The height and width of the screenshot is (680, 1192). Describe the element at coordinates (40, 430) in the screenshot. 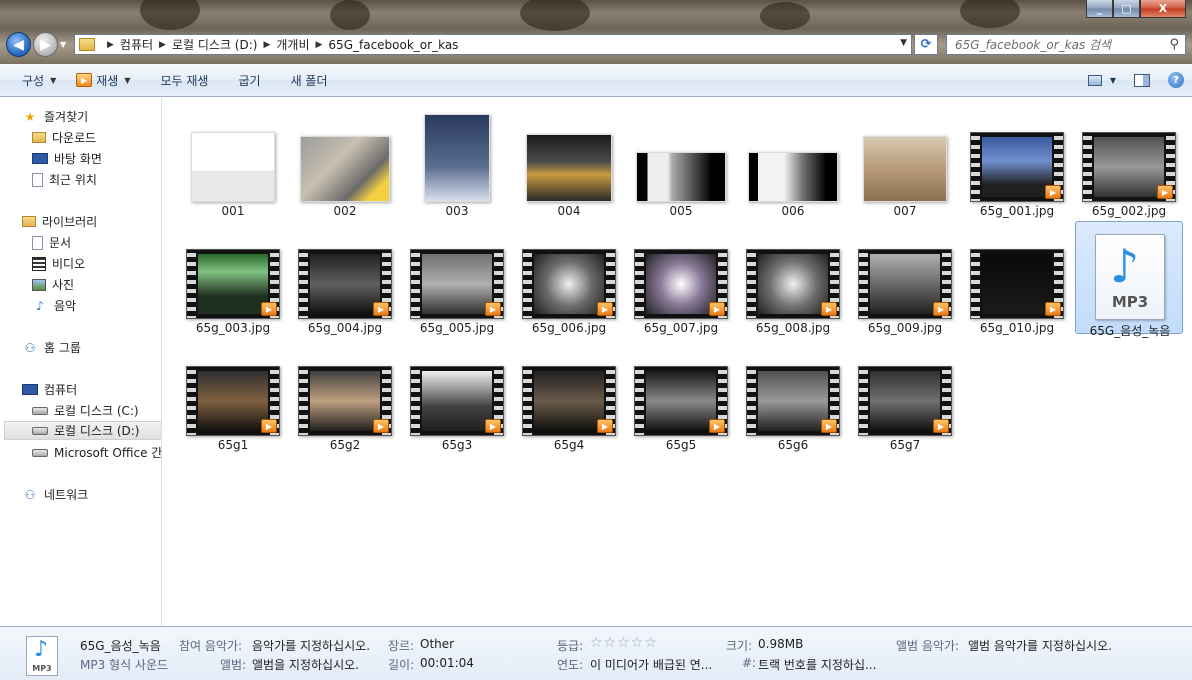

I see `drive-icon` at that location.